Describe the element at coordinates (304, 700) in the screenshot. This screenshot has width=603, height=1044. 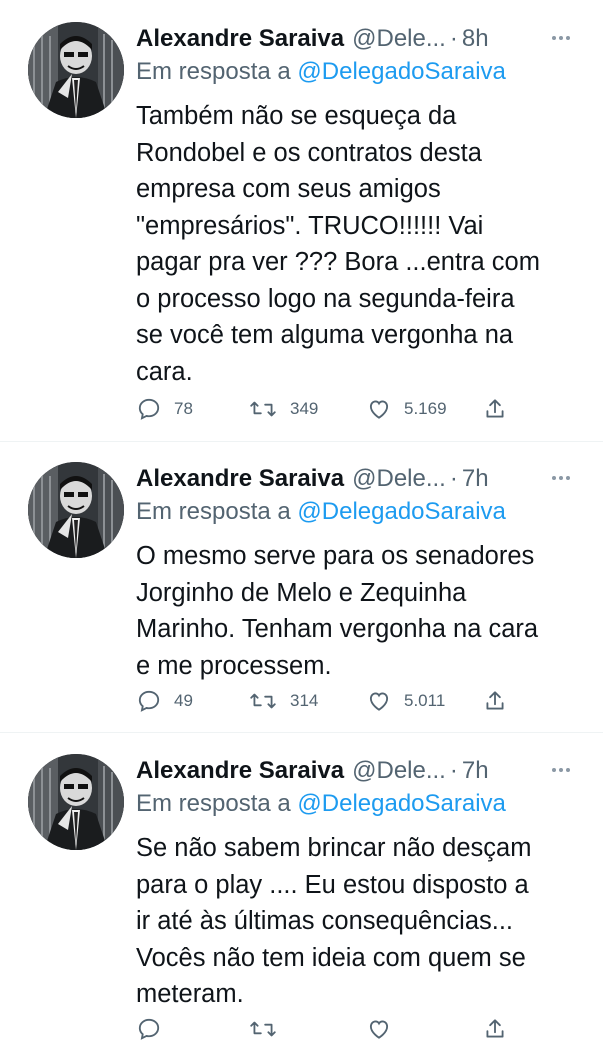
I see `retweet-count: 314` at that location.